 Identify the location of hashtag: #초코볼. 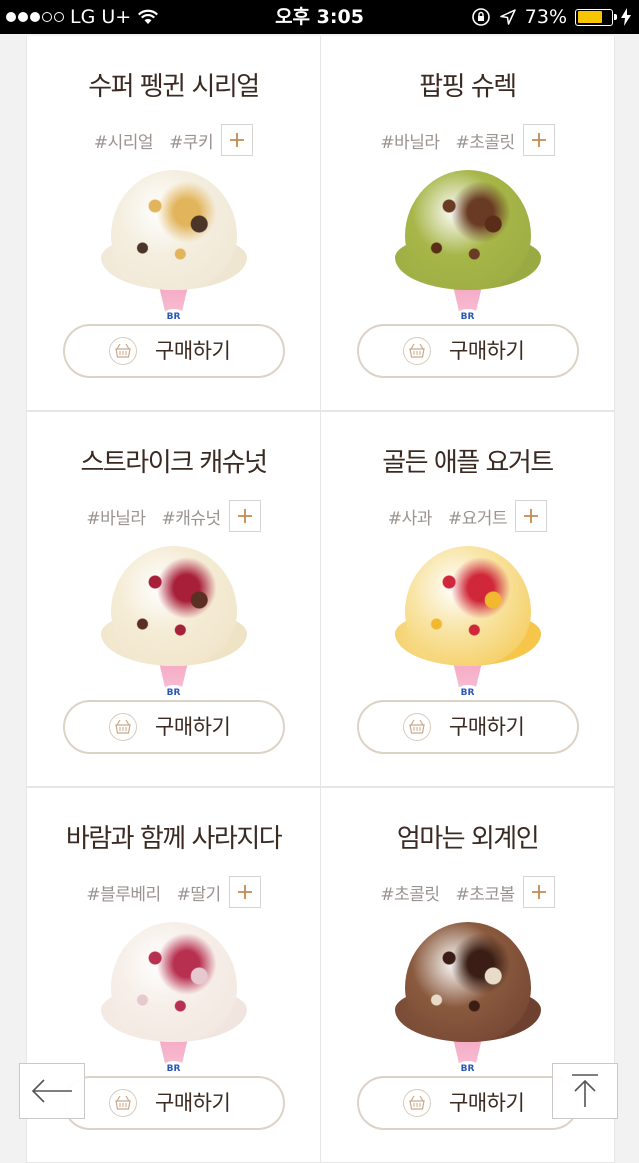
(486, 892).